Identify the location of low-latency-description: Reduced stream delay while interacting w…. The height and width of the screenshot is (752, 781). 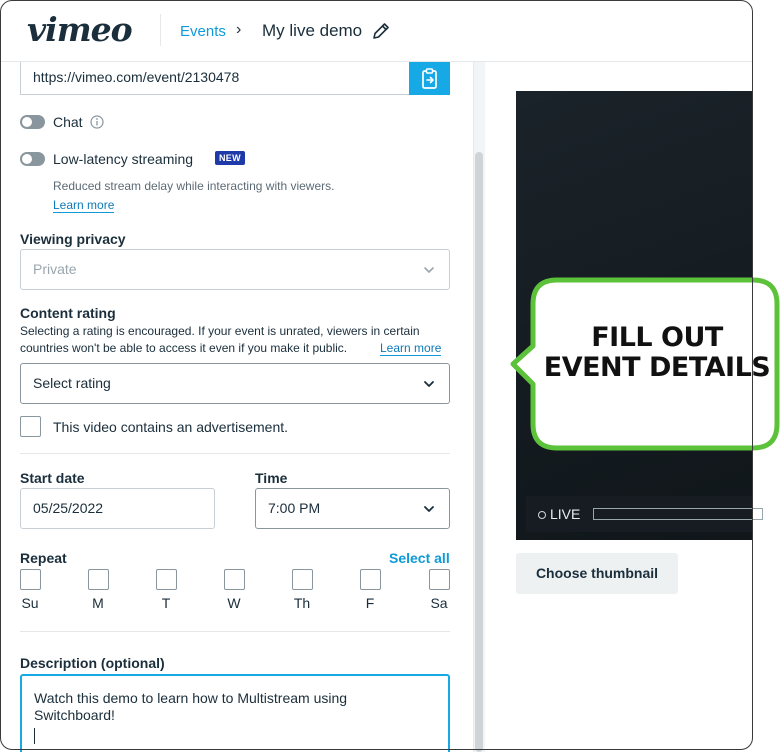
(194, 186).